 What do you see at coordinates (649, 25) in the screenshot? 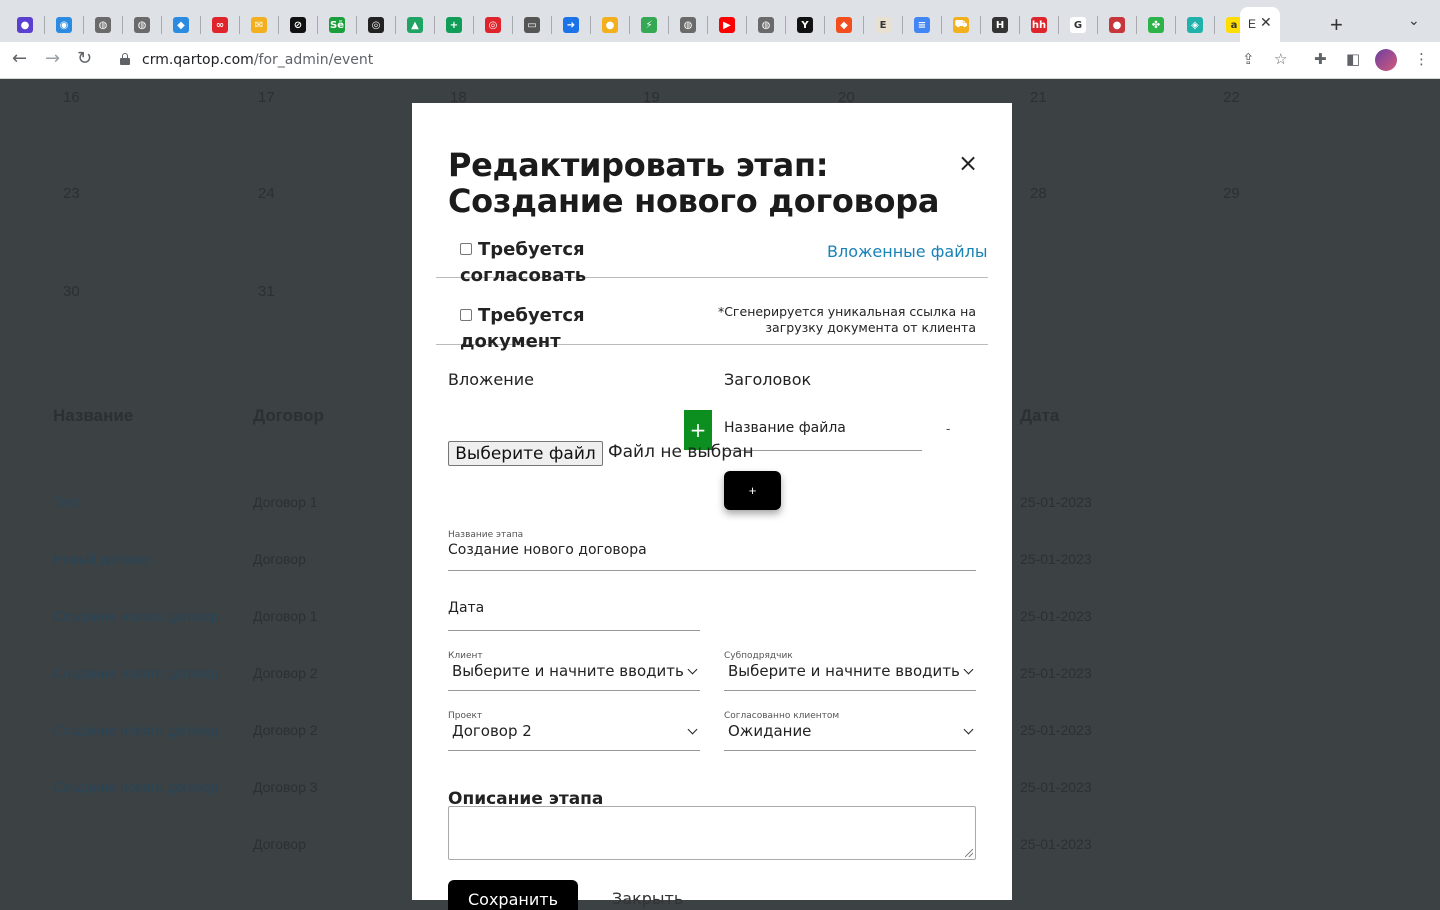
I see `browser-tab: ⚡` at bounding box center [649, 25].